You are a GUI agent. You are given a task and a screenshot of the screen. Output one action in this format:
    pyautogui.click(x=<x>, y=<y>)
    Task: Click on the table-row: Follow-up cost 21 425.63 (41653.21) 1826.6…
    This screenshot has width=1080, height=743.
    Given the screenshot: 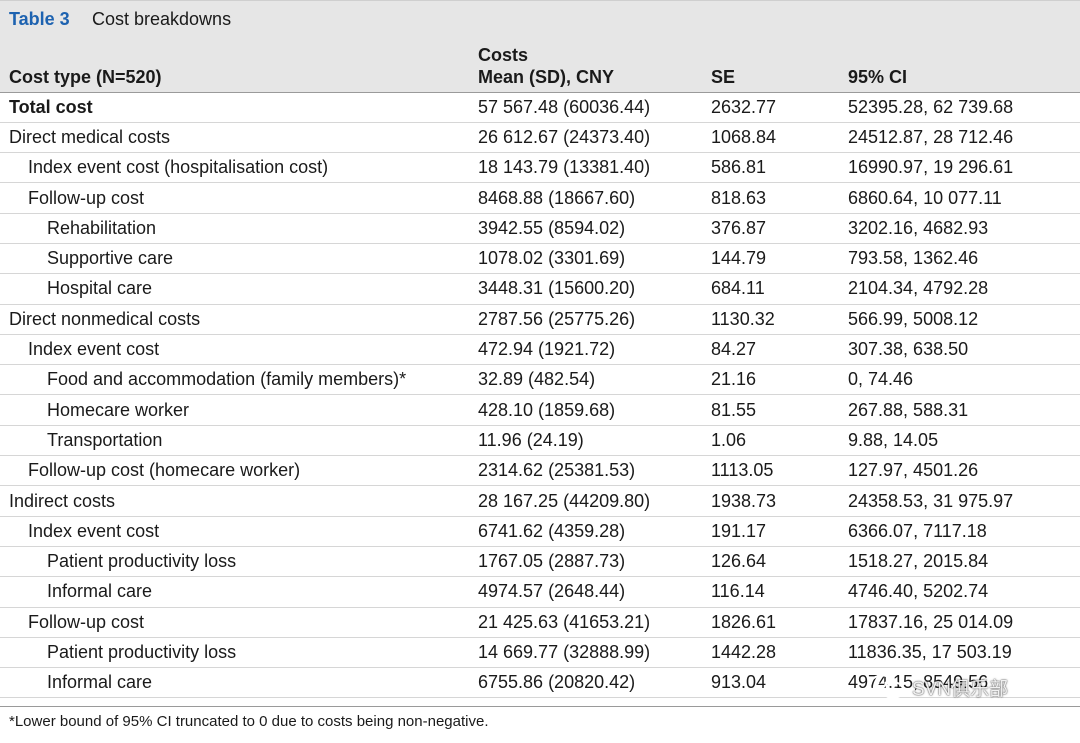 What is the action you would take?
    pyautogui.click(x=540, y=622)
    